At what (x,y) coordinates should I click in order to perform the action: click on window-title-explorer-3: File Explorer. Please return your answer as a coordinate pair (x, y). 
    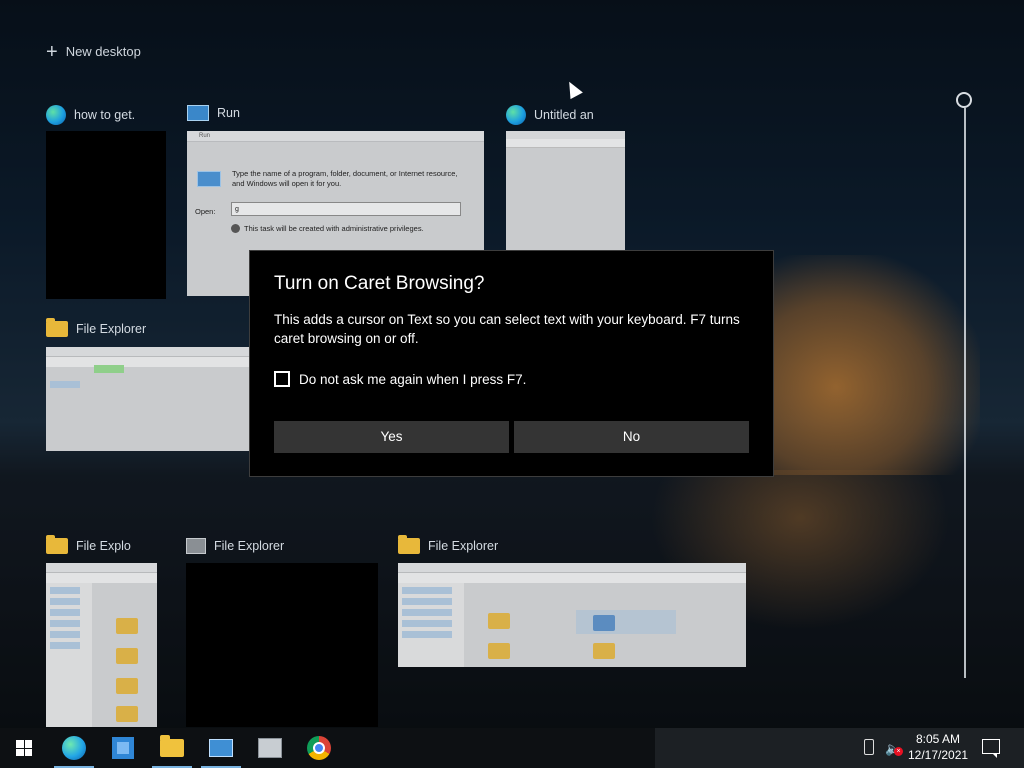
    Looking at the image, I should click on (235, 546).